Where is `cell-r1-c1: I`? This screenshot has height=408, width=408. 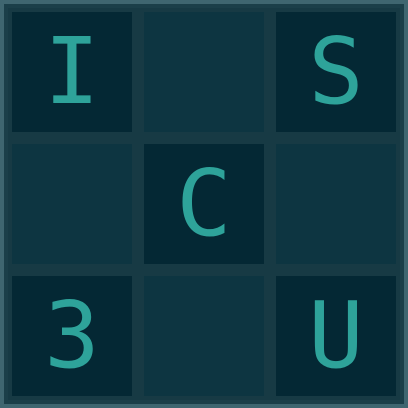
cell-r1-c1: I is located at coordinates (72, 72).